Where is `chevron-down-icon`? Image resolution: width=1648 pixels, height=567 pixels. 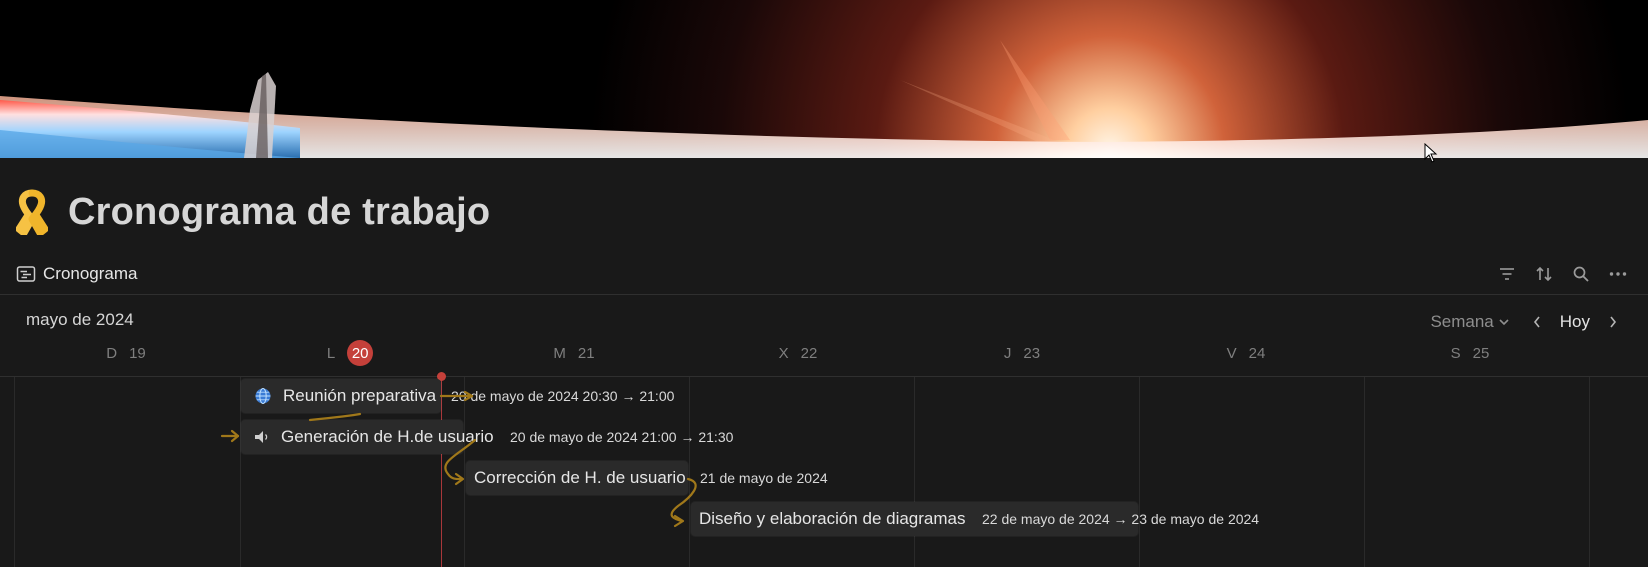 chevron-down-icon is located at coordinates (1504, 322).